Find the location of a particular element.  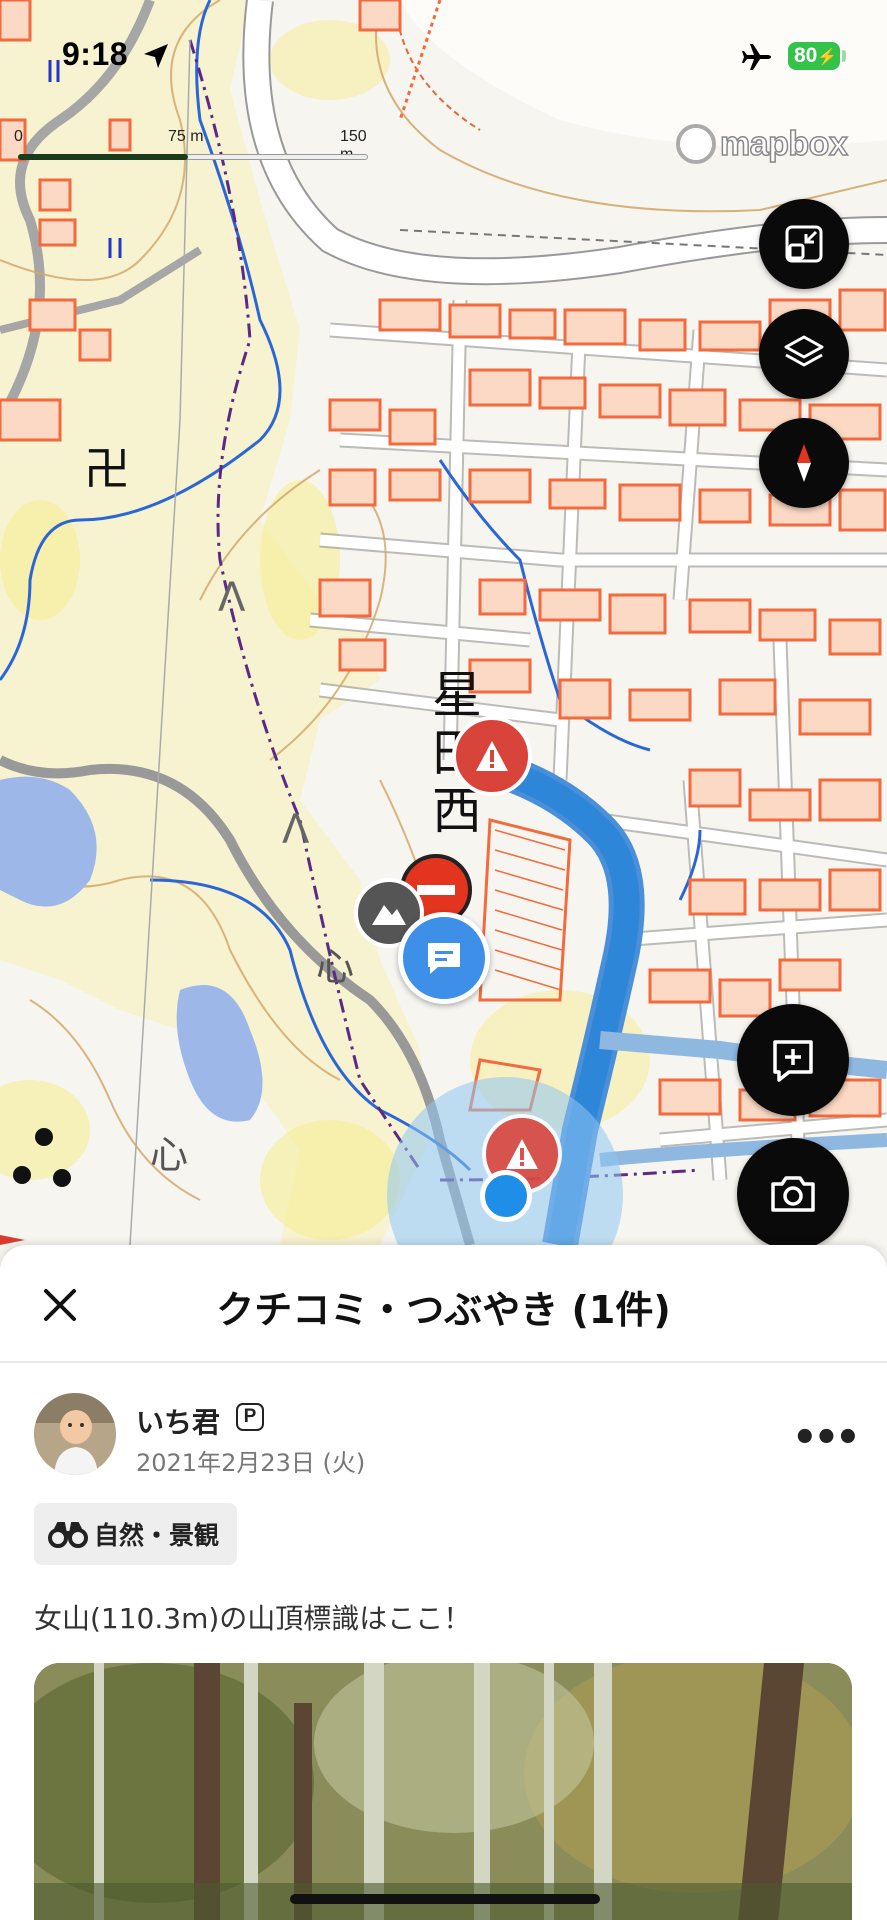

sheet-title: クチコミ・つぶやき (1件) is located at coordinates (443, 1310).